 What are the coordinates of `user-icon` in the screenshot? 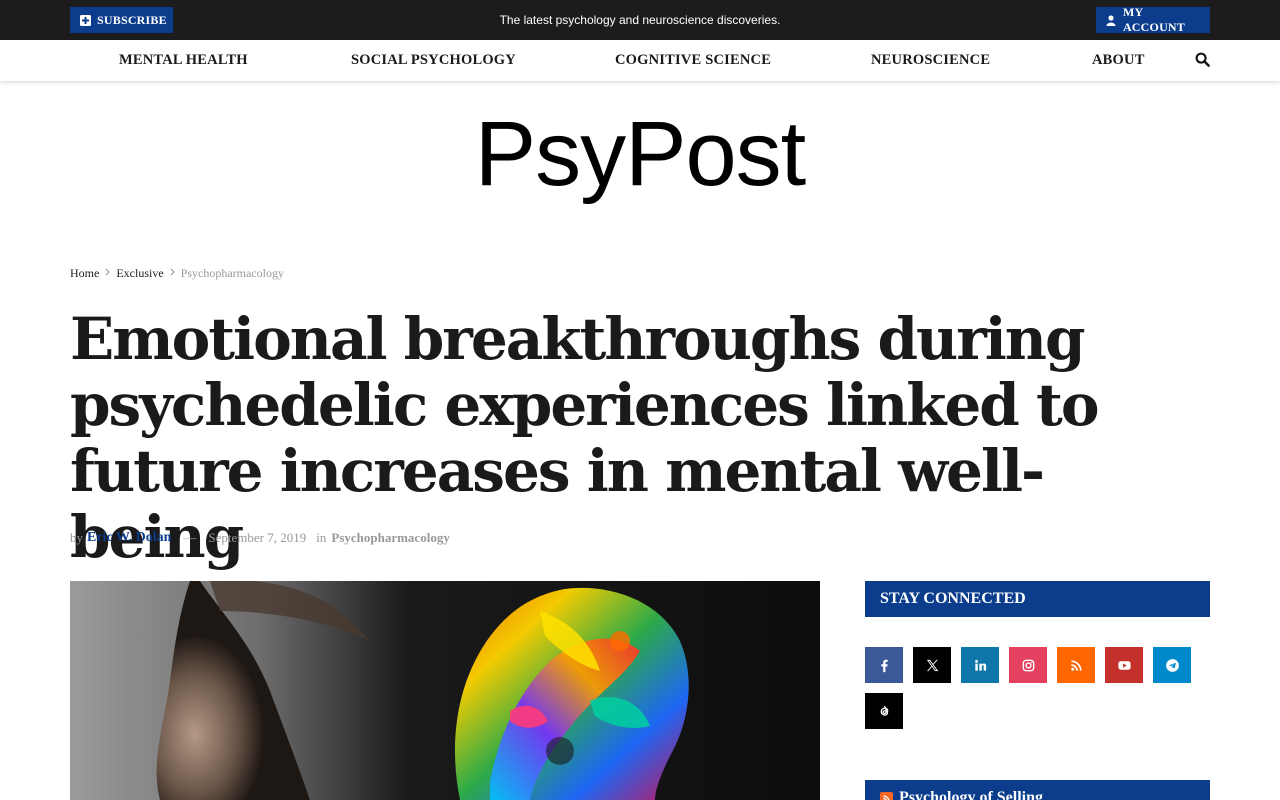 It's located at (1111, 20).